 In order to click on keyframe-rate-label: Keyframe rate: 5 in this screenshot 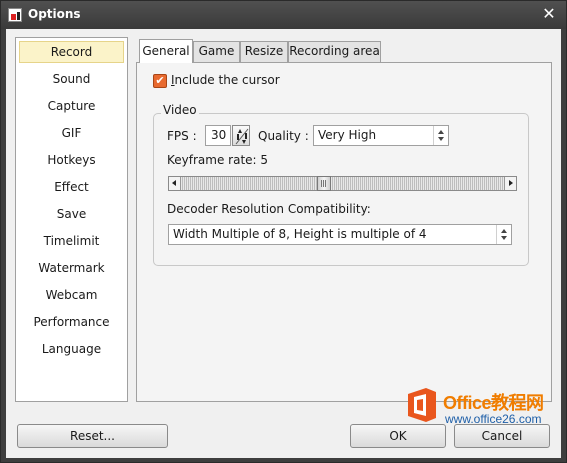, I will do `click(218, 160)`.